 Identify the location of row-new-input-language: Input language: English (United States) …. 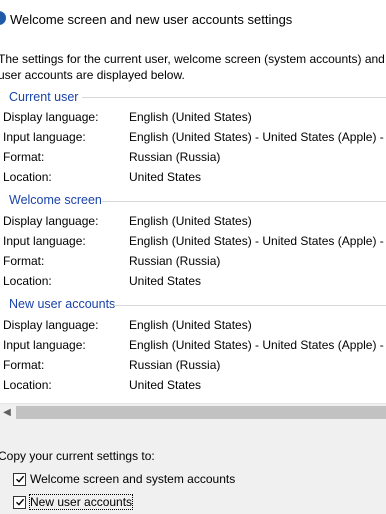
(193, 348).